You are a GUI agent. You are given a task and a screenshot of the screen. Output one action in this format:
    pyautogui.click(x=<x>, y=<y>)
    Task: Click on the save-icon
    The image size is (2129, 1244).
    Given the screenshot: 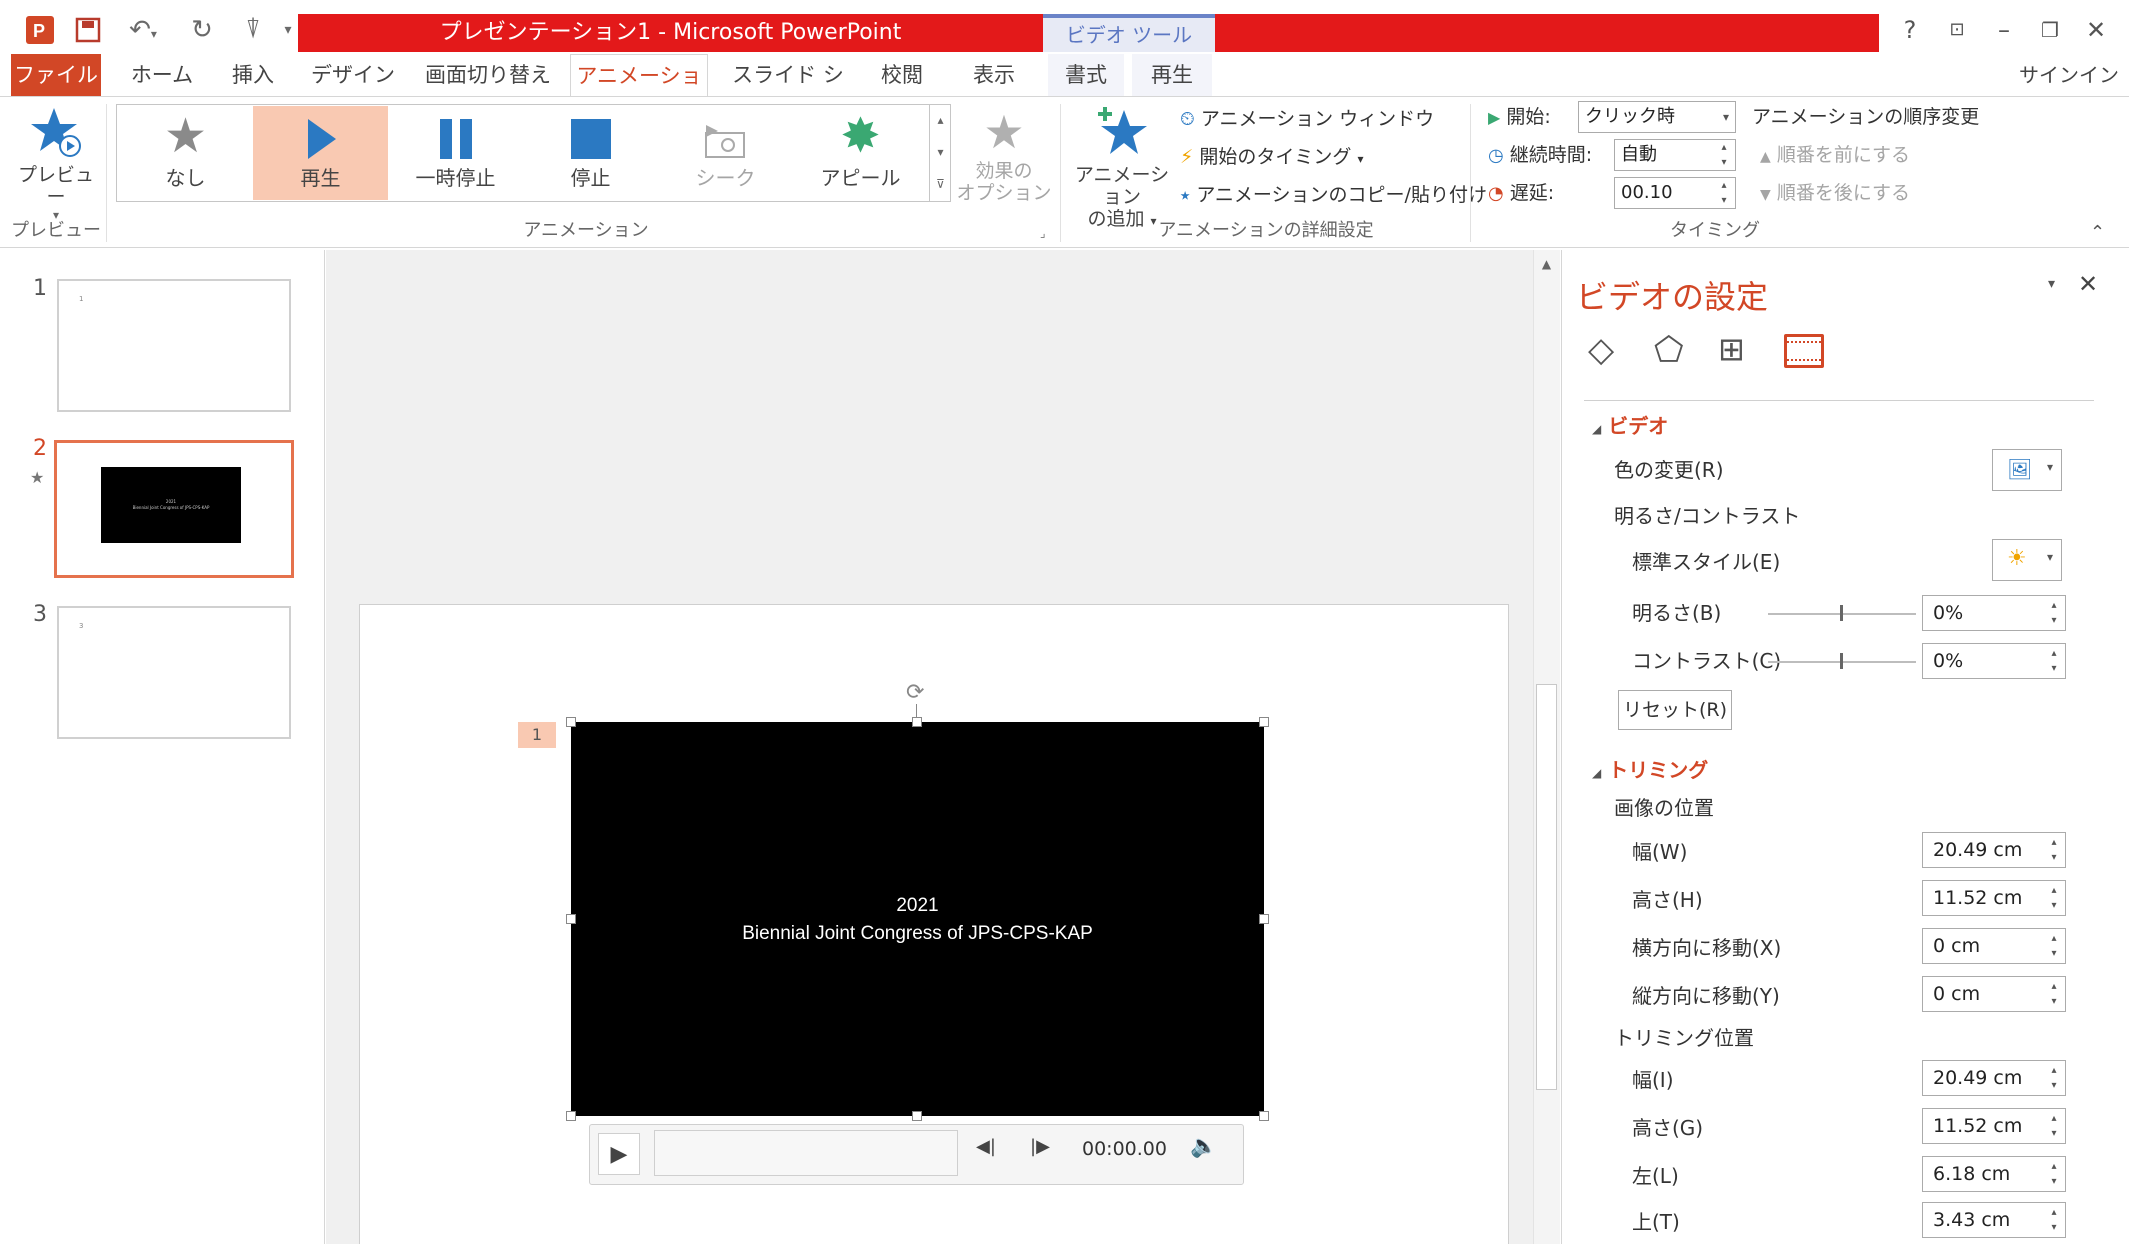 What is the action you would take?
    pyautogui.click(x=88, y=30)
    